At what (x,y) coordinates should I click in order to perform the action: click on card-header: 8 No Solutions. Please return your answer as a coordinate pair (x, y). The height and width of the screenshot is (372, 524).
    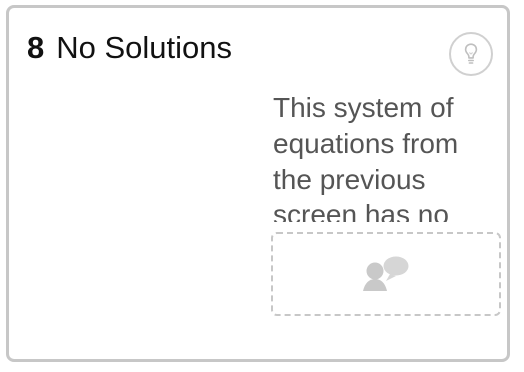
    Looking at the image, I should click on (129, 47).